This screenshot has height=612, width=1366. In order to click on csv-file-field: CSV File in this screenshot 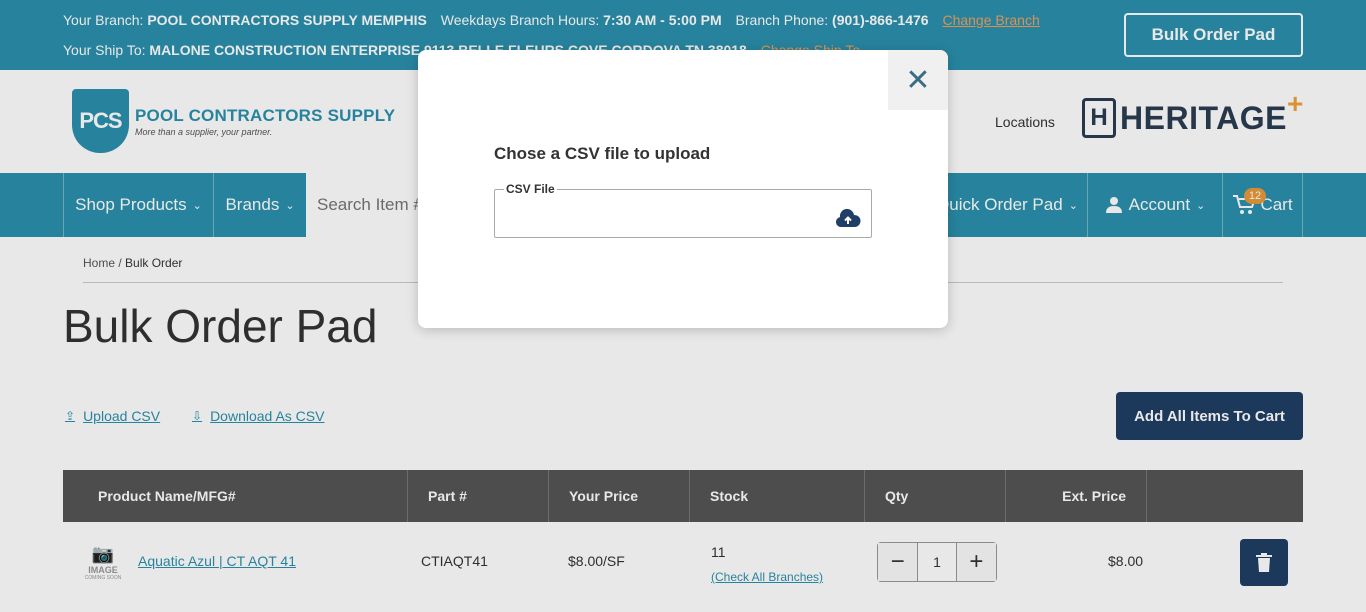, I will do `click(683, 210)`.